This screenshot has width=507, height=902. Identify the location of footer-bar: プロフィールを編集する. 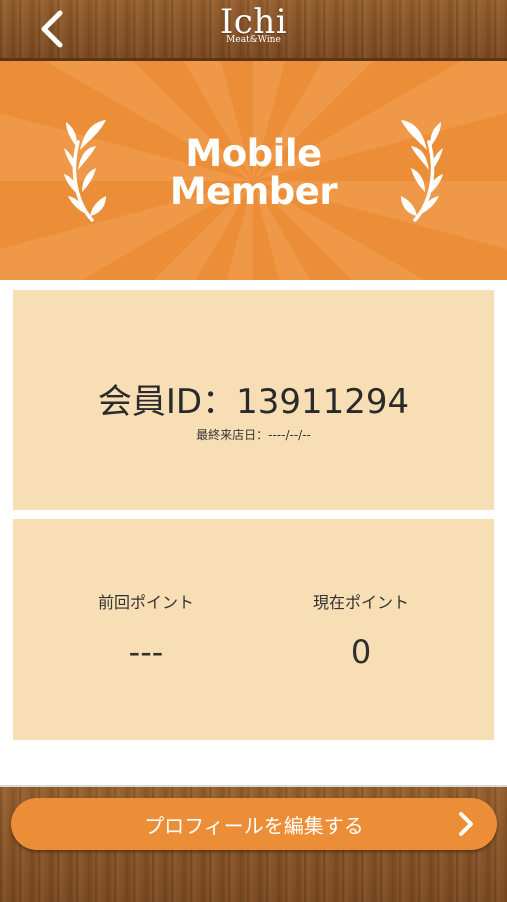
(253, 843).